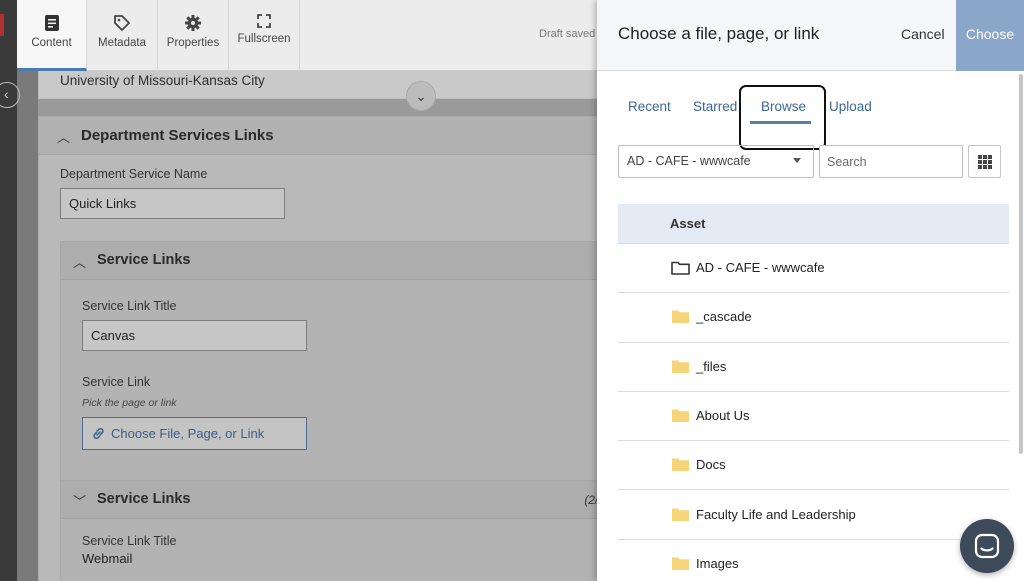  I want to click on table-row: _cascade, so click(813, 318).